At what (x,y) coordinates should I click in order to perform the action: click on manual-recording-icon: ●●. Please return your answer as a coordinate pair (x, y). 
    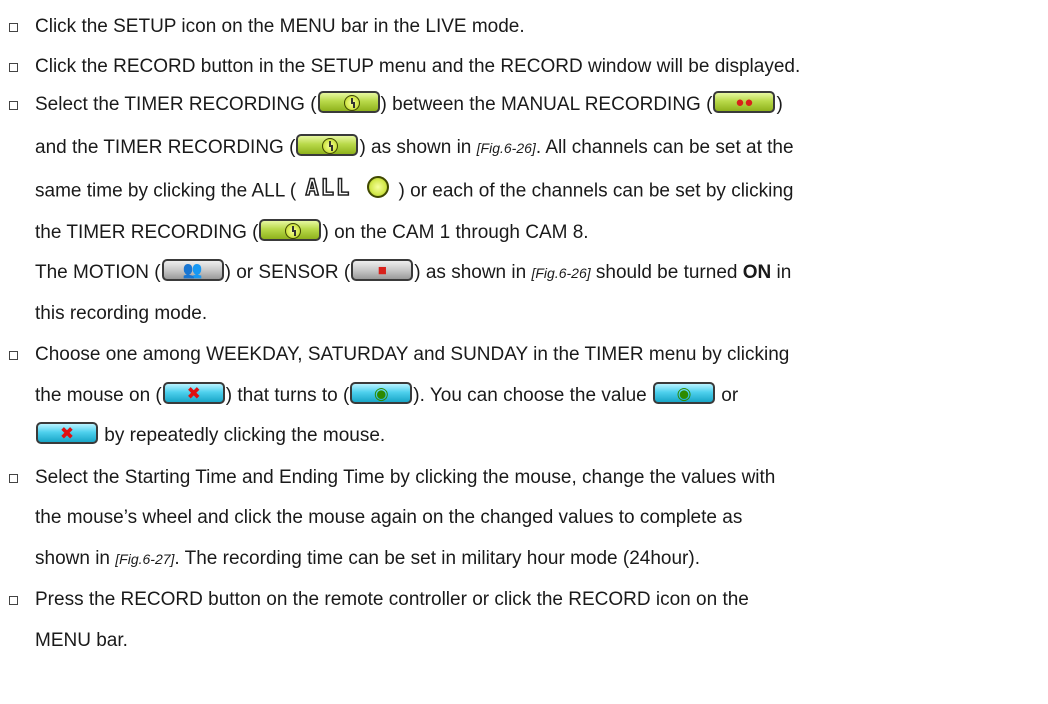
    Looking at the image, I should click on (744, 102).